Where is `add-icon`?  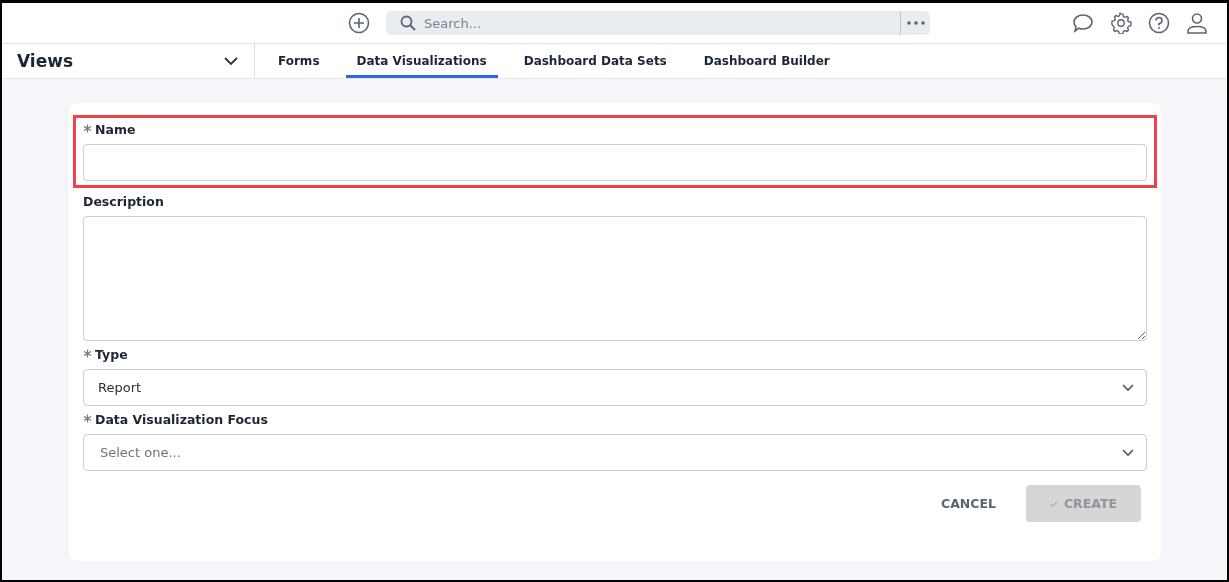 add-icon is located at coordinates (359, 23).